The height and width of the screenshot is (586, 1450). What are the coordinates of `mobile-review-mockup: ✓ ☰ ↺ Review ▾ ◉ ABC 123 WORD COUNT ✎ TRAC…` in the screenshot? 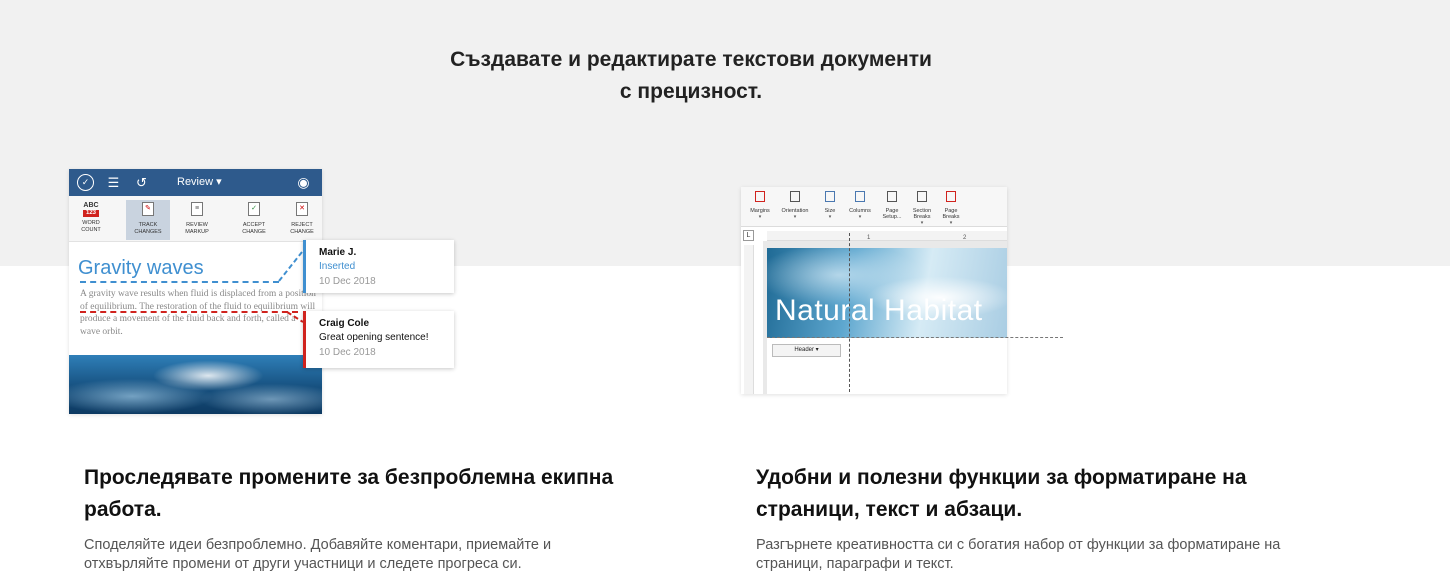 It's located at (195, 291).